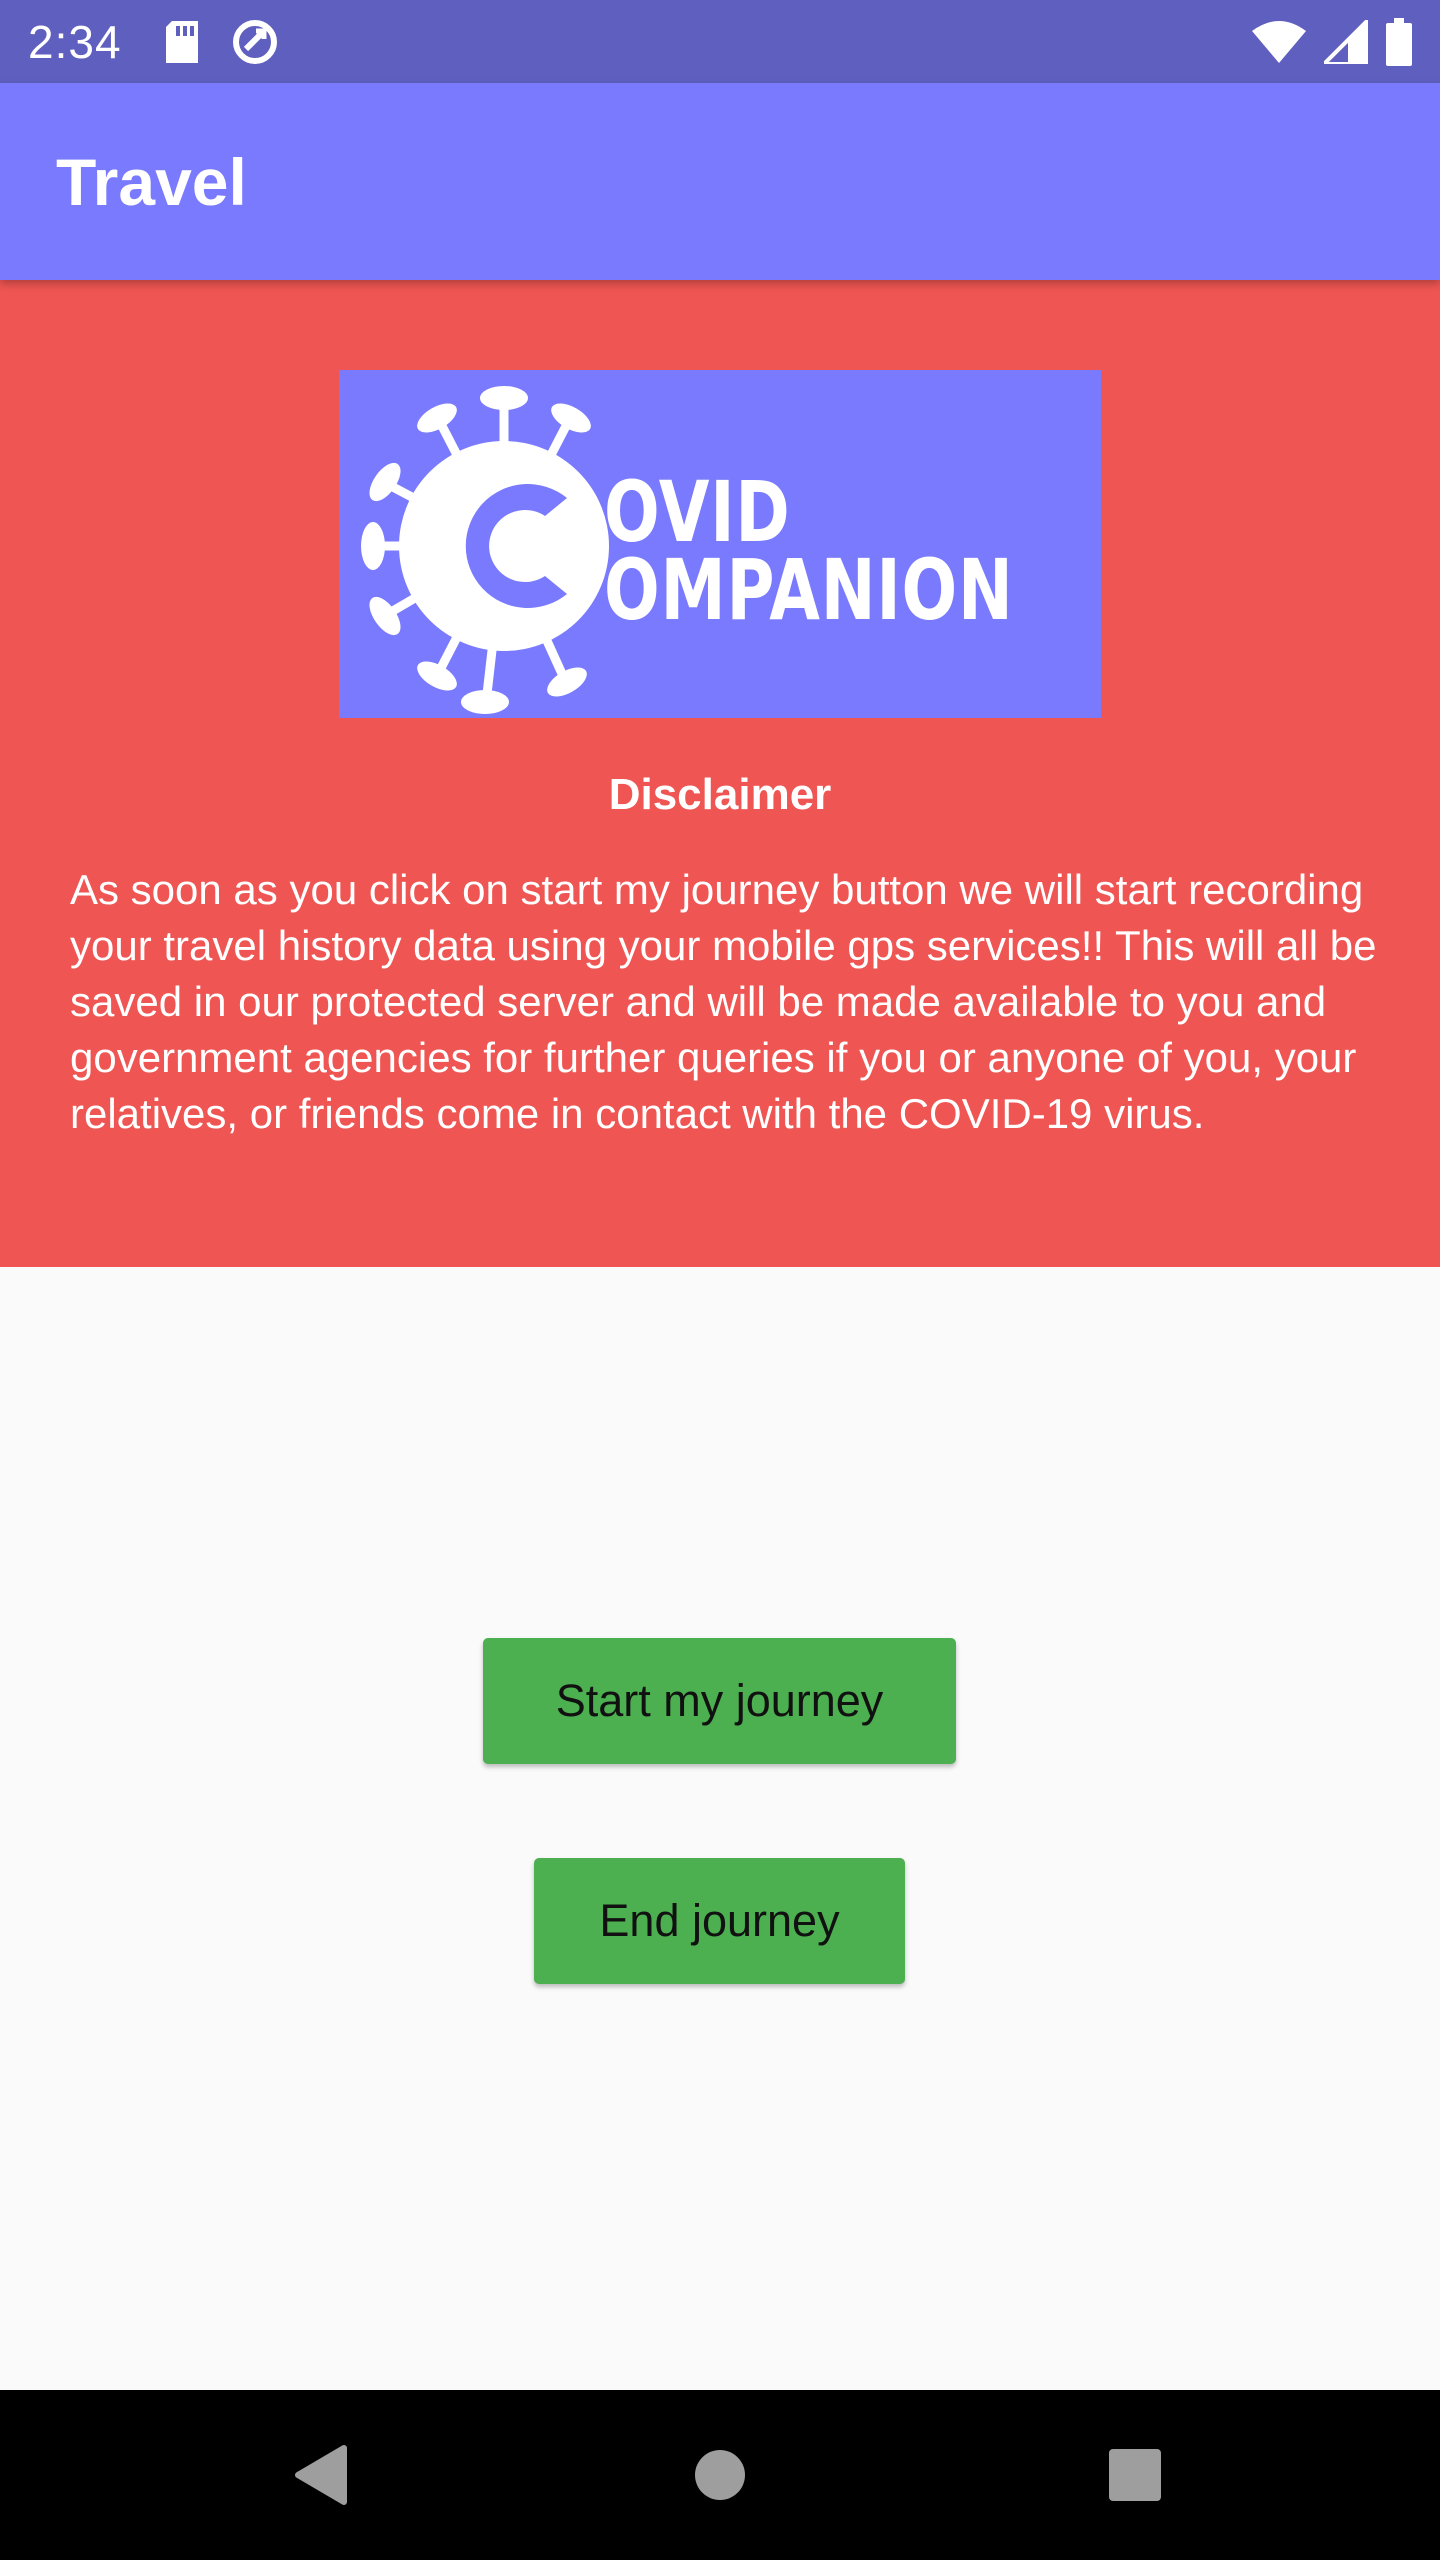 The image size is (1440, 2560). I want to click on home-icon, so click(720, 2475).